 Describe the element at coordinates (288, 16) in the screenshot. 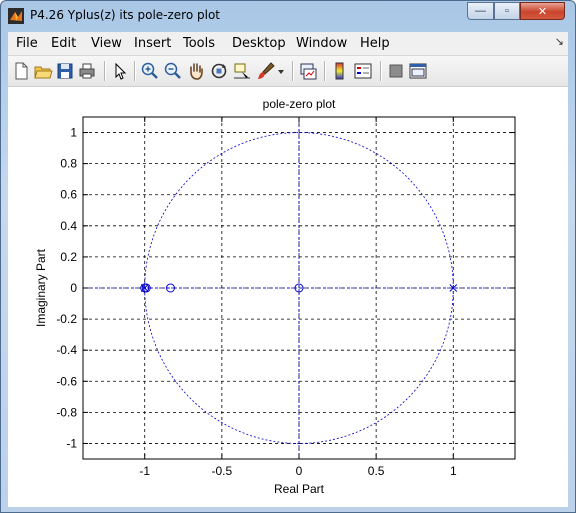

I see `title-bar: P4.26 Yplus(z) its pole-zero plot — ▫ ✕` at that location.